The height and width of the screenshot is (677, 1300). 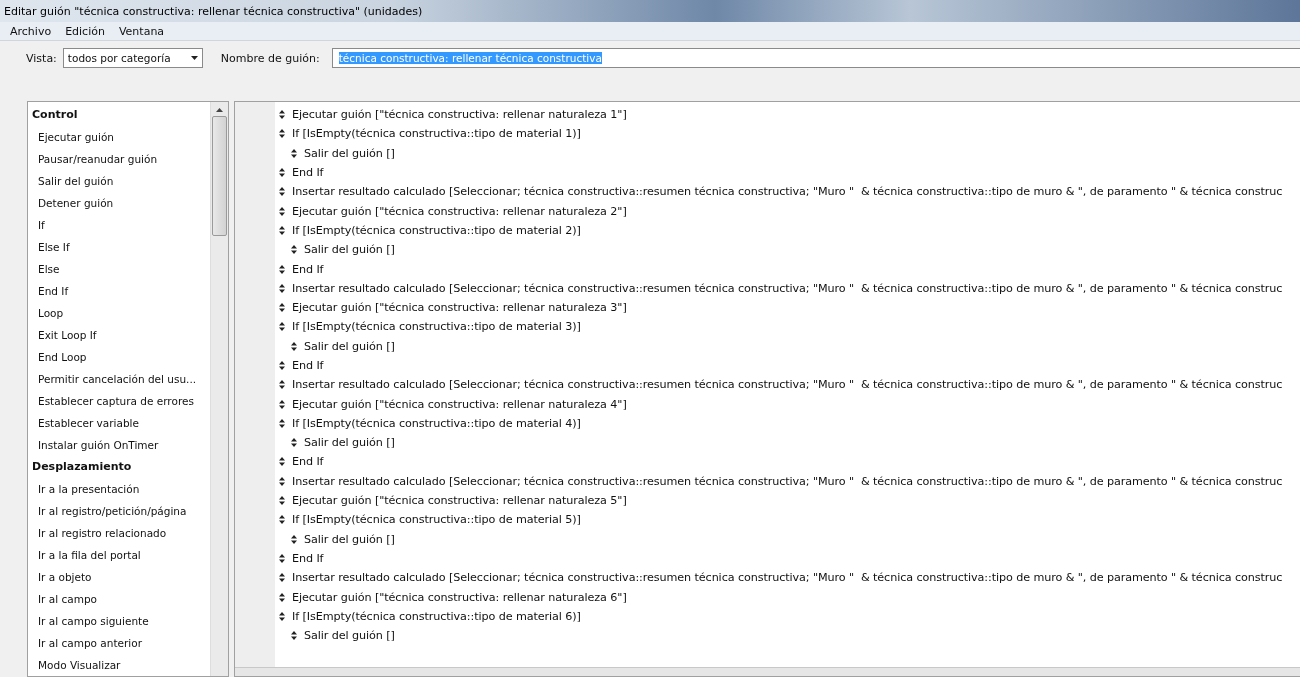 What do you see at coordinates (459, 404) in the screenshot?
I see `script-step: Ejecutar guión ["técnica constructiva: rellenar naturaleza 4"]` at bounding box center [459, 404].